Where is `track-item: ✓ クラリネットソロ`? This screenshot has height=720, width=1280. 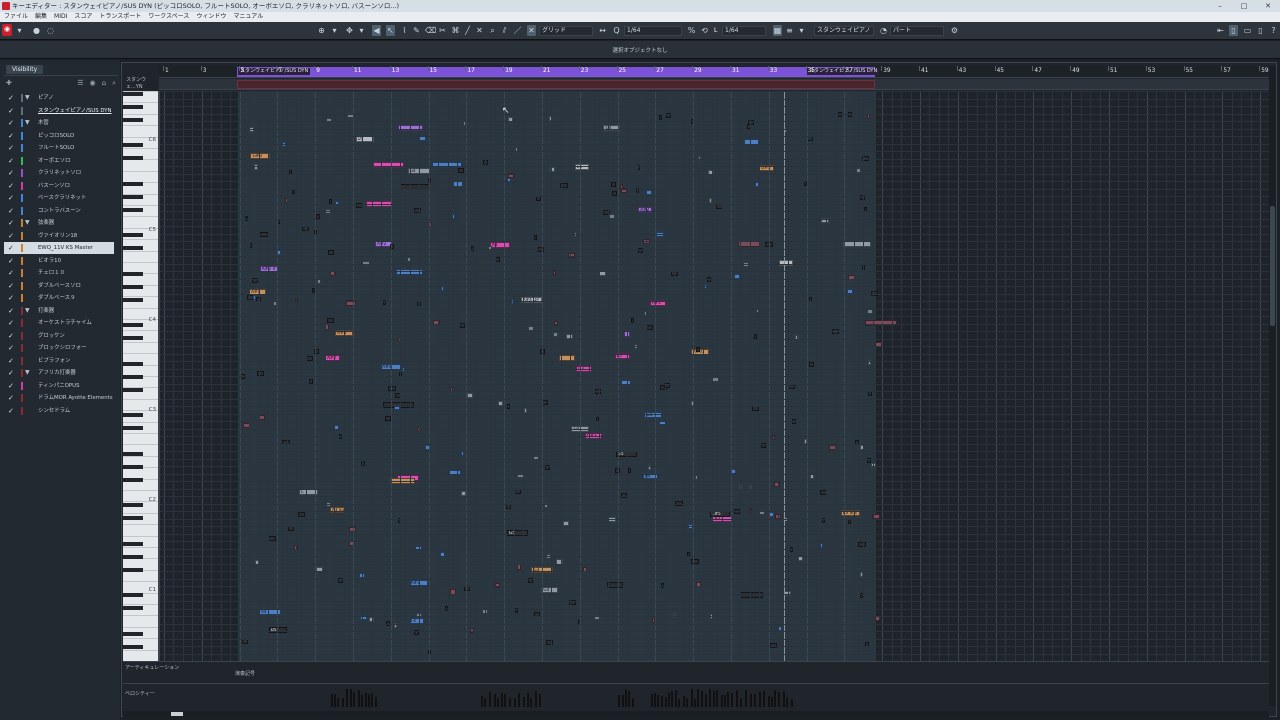
track-item: ✓ クラリネットソロ is located at coordinates (59, 173).